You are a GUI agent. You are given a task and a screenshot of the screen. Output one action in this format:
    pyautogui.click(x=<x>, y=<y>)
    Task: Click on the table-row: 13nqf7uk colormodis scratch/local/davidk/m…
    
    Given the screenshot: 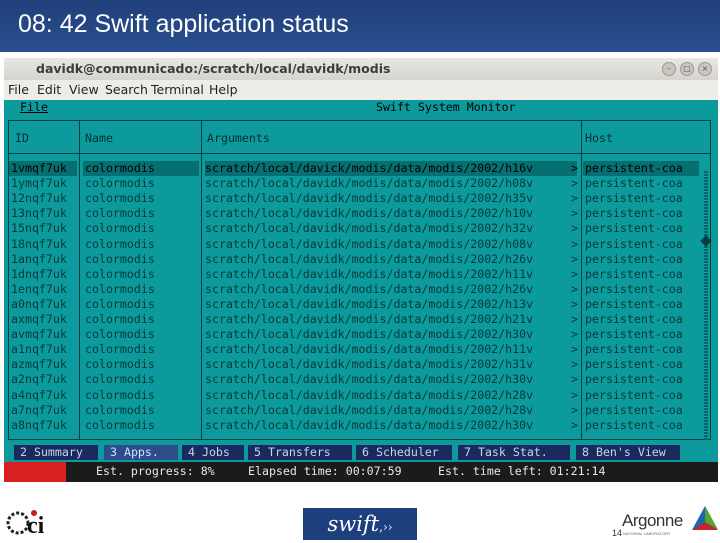 What is the action you would take?
    pyautogui.click(x=359, y=213)
    